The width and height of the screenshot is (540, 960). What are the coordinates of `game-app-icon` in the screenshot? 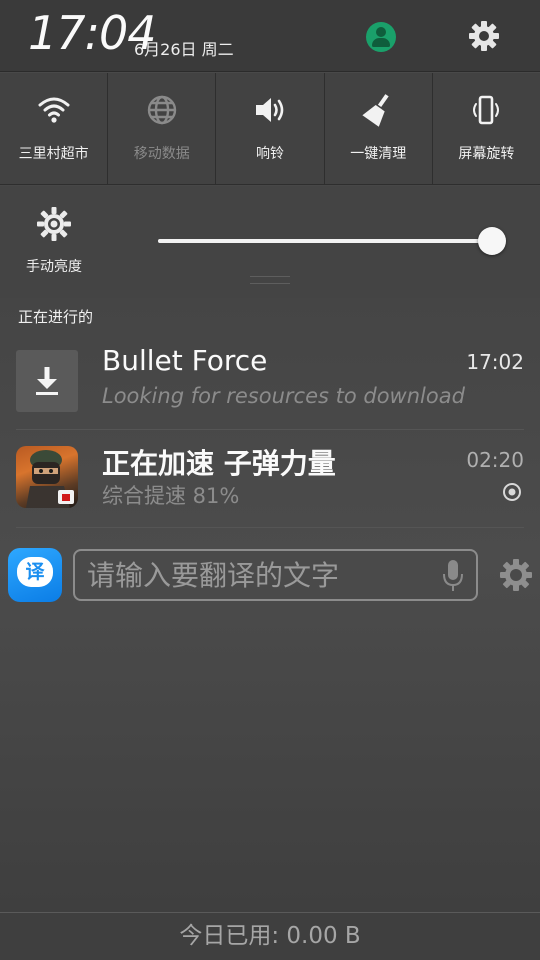 It's located at (47, 477).